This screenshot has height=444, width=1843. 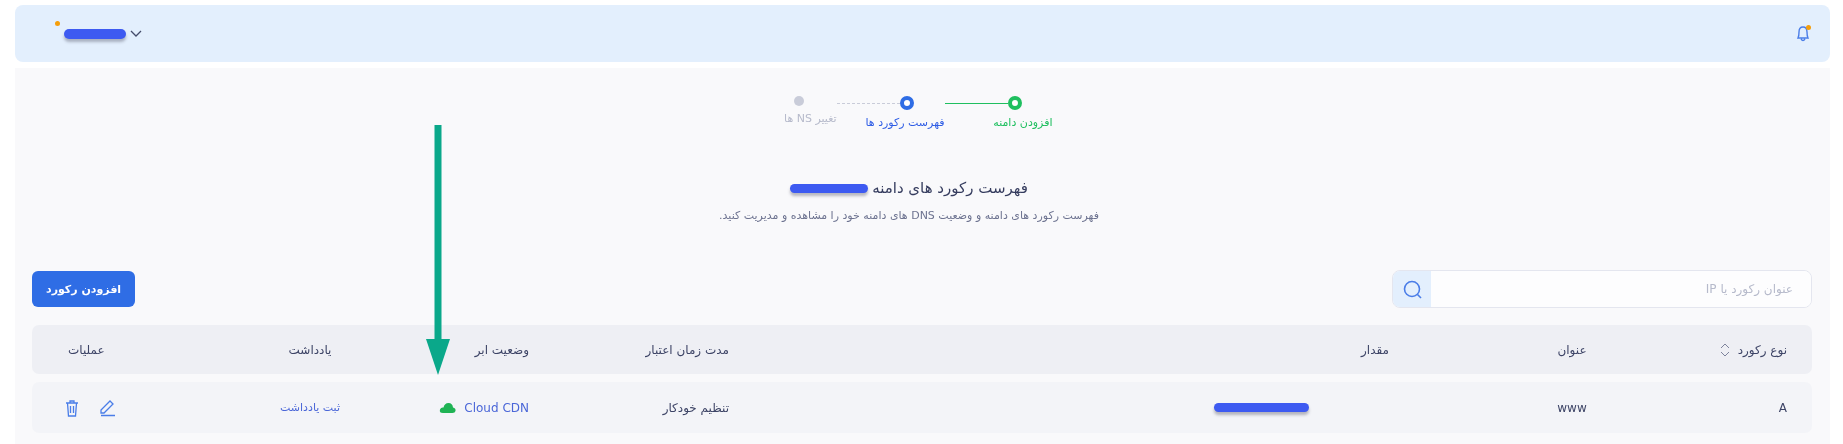 I want to click on edit-icon, so click(x=107, y=407).